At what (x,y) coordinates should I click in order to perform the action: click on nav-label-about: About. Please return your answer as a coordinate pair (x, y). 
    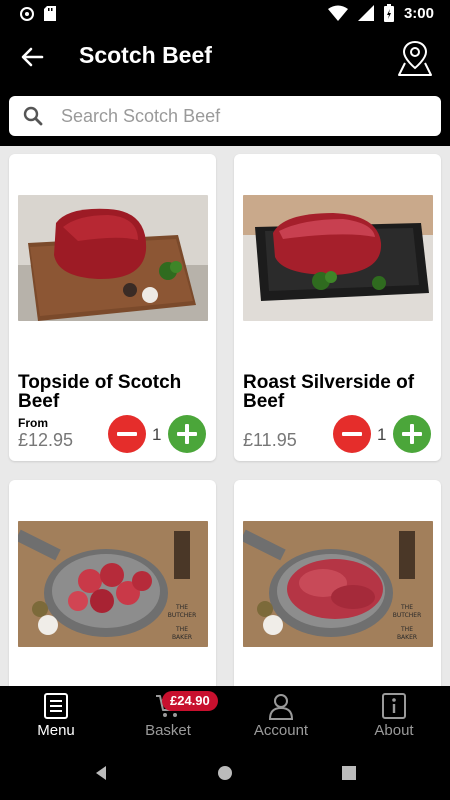
    Looking at the image, I should click on (394, 730).